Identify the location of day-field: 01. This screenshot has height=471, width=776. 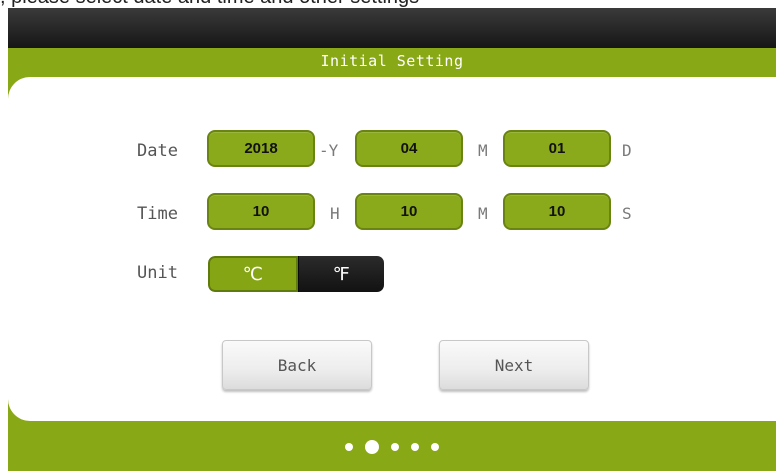
(557, 148).